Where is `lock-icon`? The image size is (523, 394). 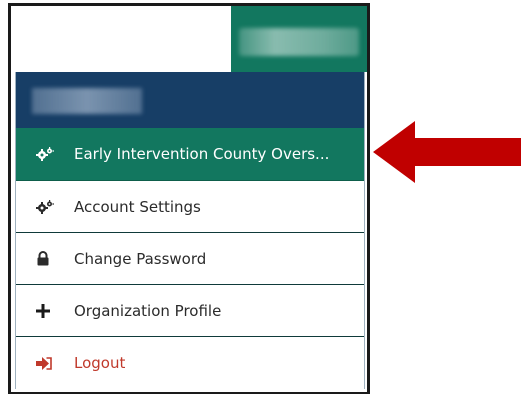 lock-icon is located at coordinates (48, 258).